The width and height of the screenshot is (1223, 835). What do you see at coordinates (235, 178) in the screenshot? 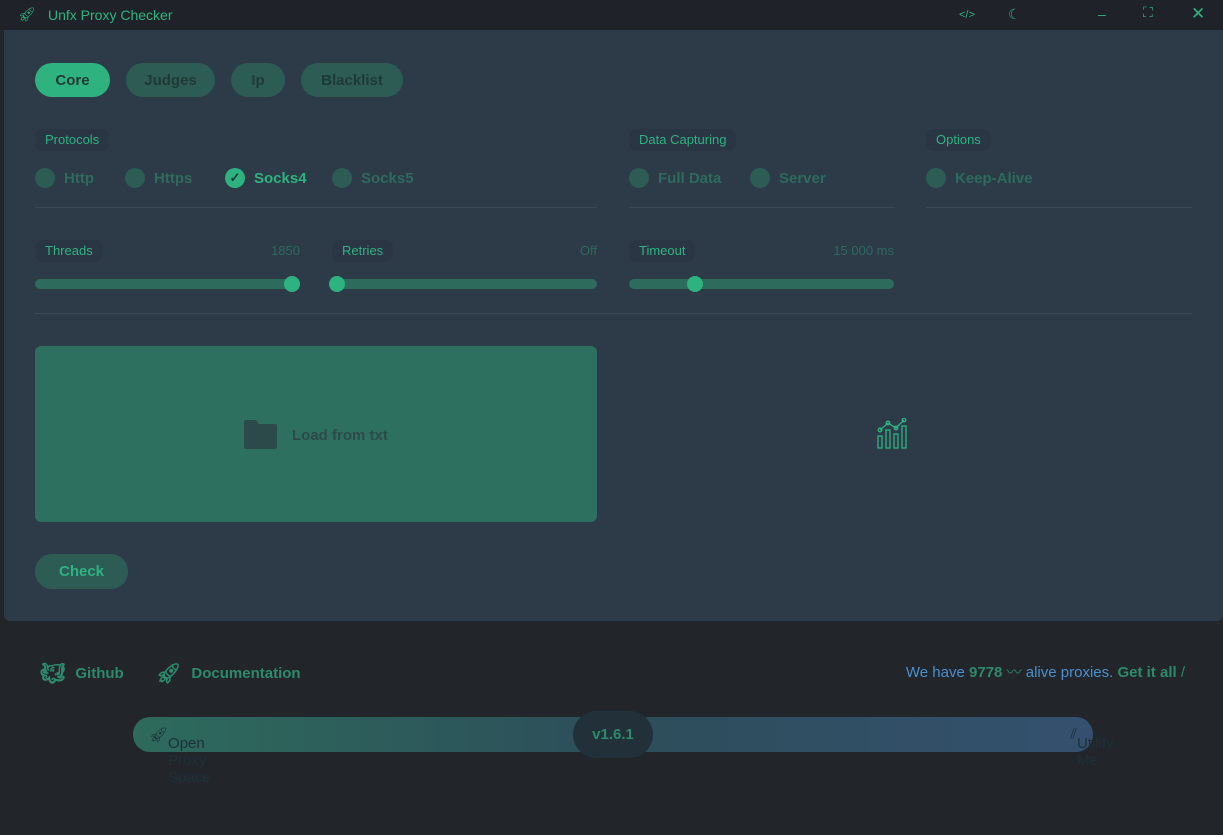
I see `check-icon: ✓` at bounding box center [235, 178].